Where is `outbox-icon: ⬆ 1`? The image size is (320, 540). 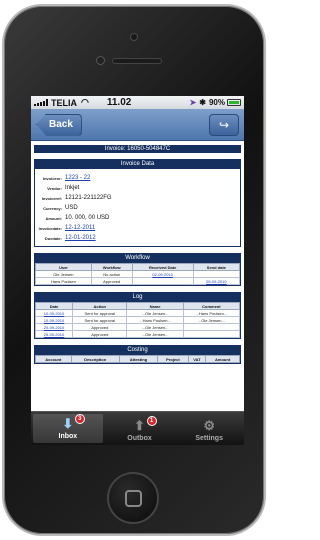
outbox-icon: ⬆ 1 is located at coordinates (144, 424).